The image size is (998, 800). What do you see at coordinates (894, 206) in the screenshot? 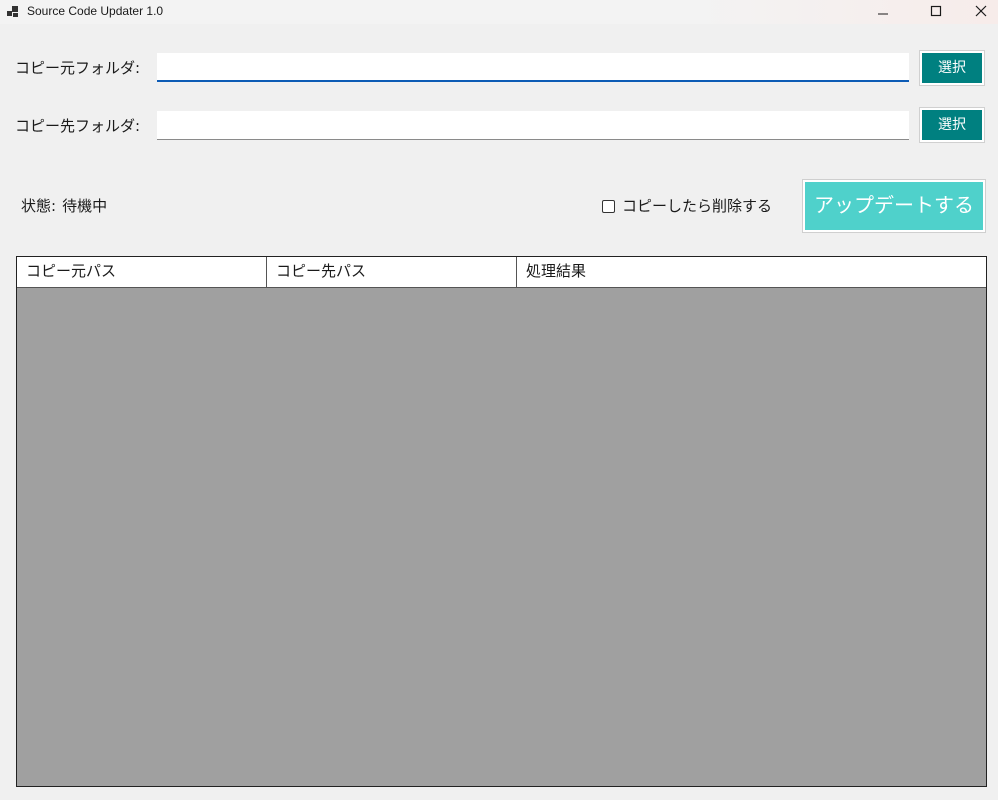
I see `update-button: アップデートする` at bounding box center [894, 206].